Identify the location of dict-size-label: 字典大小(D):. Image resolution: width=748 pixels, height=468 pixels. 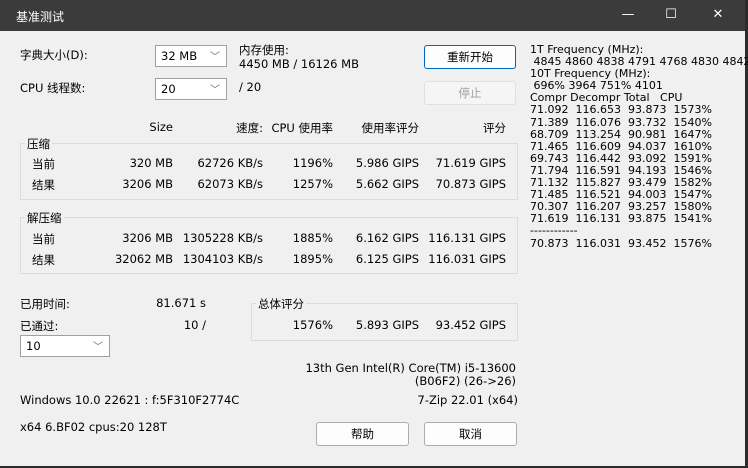
(54, 55).